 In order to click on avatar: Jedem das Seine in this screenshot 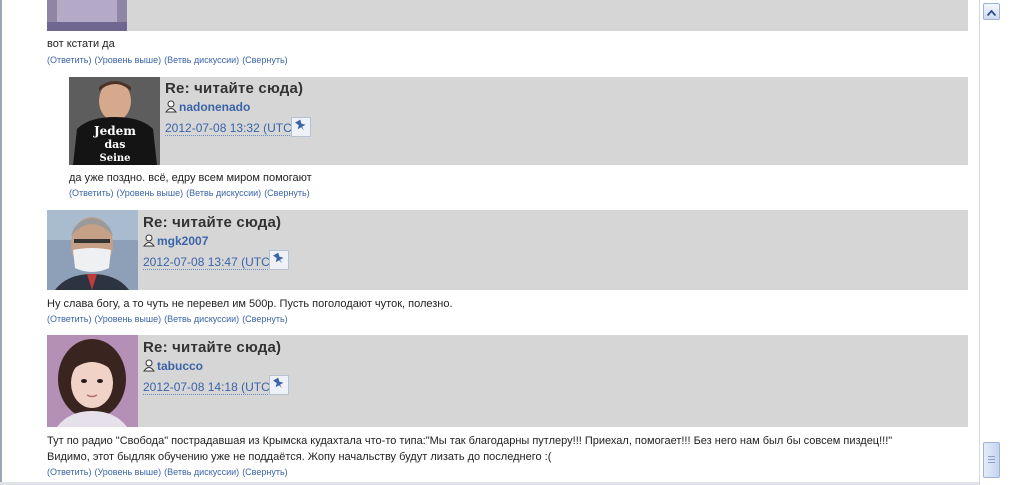, I will do `click(114, 121)`.